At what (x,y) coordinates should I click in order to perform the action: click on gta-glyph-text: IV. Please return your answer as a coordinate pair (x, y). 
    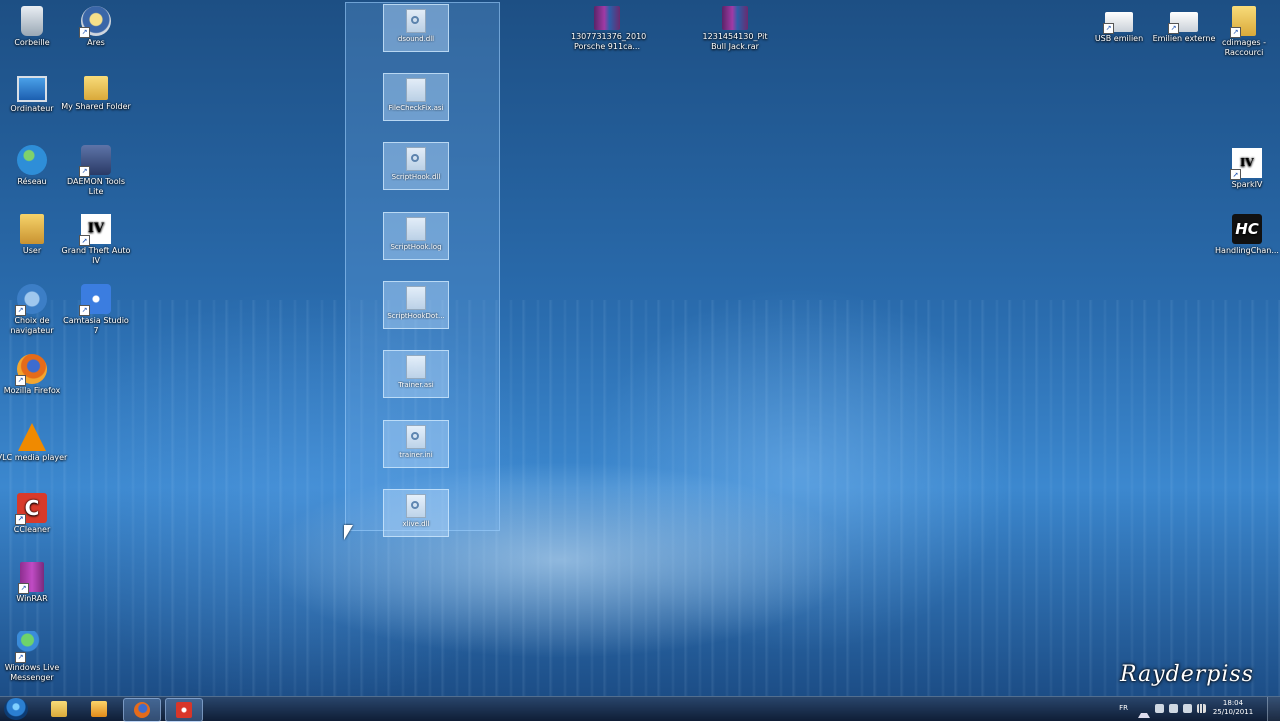
    Looking at the image, I should click on (96, 228).